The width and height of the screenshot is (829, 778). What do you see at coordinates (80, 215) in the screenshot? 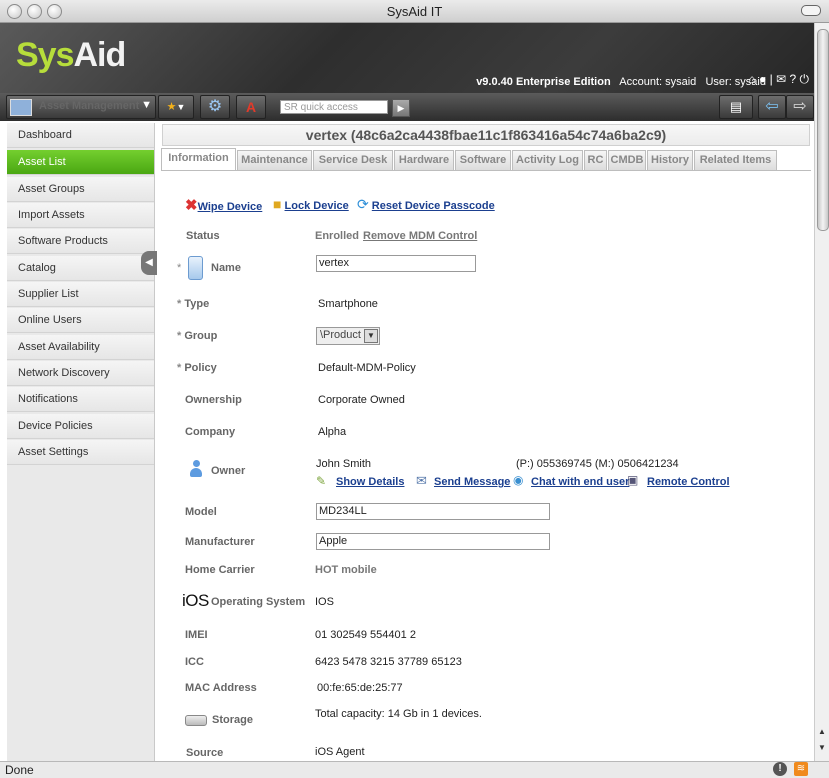
I see `sidebar-item-import-assets: Import Assets` at bounding box center [80, 215].